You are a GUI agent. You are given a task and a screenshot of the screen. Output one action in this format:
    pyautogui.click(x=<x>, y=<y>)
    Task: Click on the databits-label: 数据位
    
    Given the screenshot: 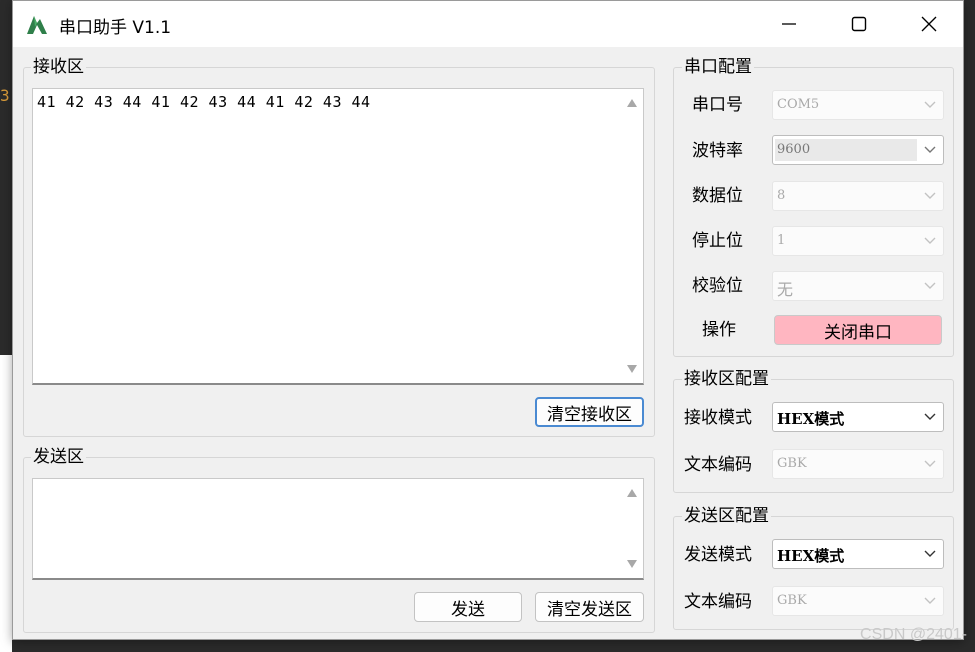 What is the action you would take?
    pyautogui.click(x=717, y=196)
    